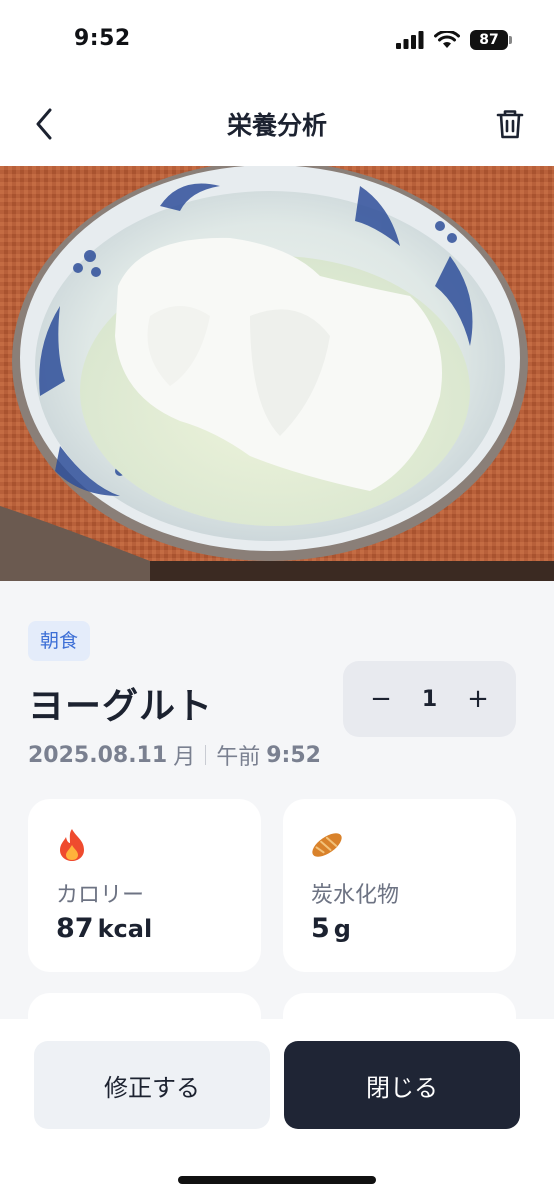 Image resolution: width=554 pixels, height=1199 pixels. Describe the element at coordinates (320, 928) in the screenshot. I see `carbs-value: 5` at that location.